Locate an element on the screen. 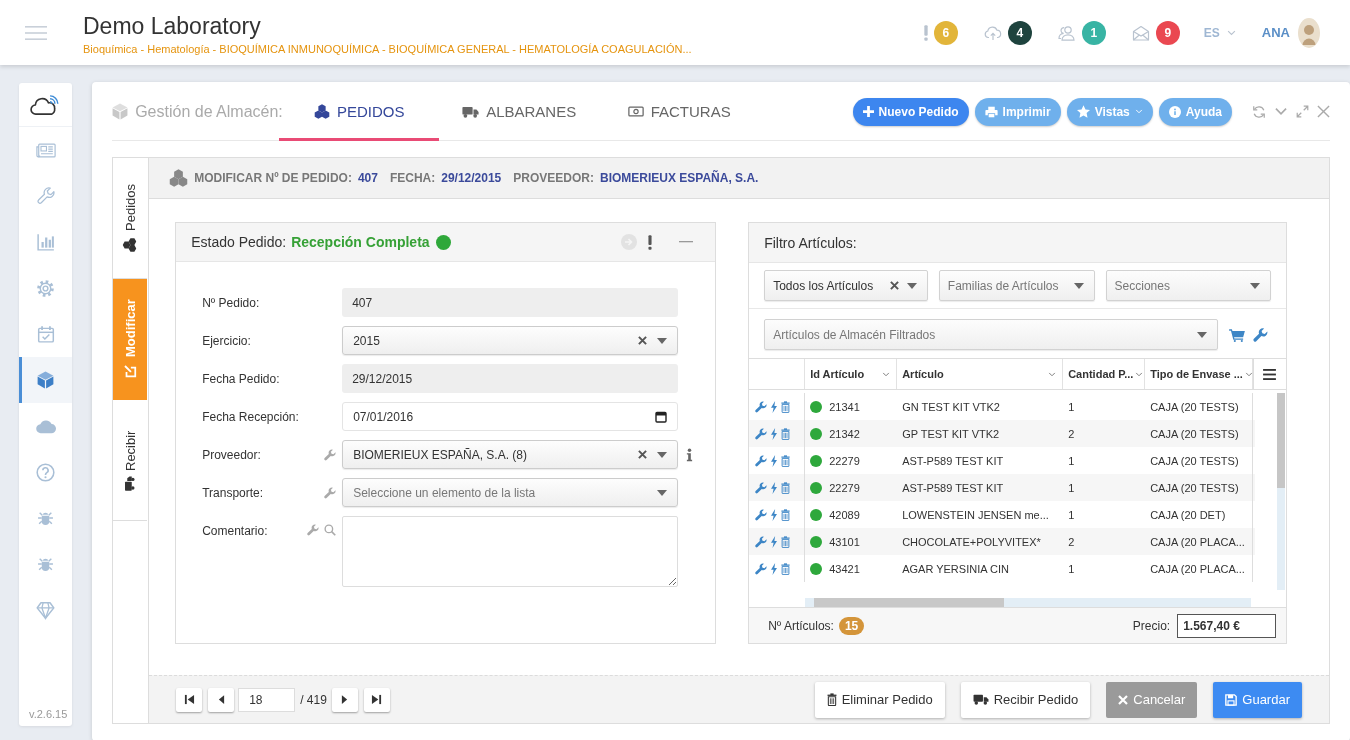  tab: FACTURAS is located at coordinates (679, 111).